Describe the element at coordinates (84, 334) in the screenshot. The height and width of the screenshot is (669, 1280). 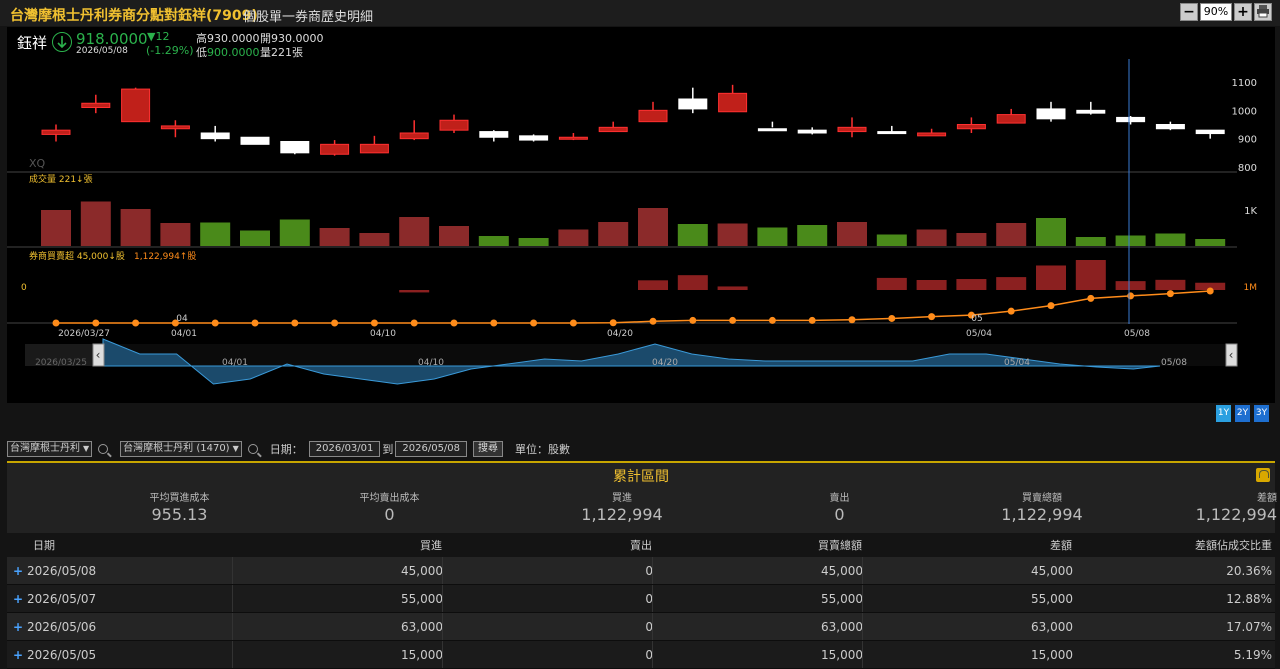
I see `x-axis-date-label: 2026/03/27` at that location.